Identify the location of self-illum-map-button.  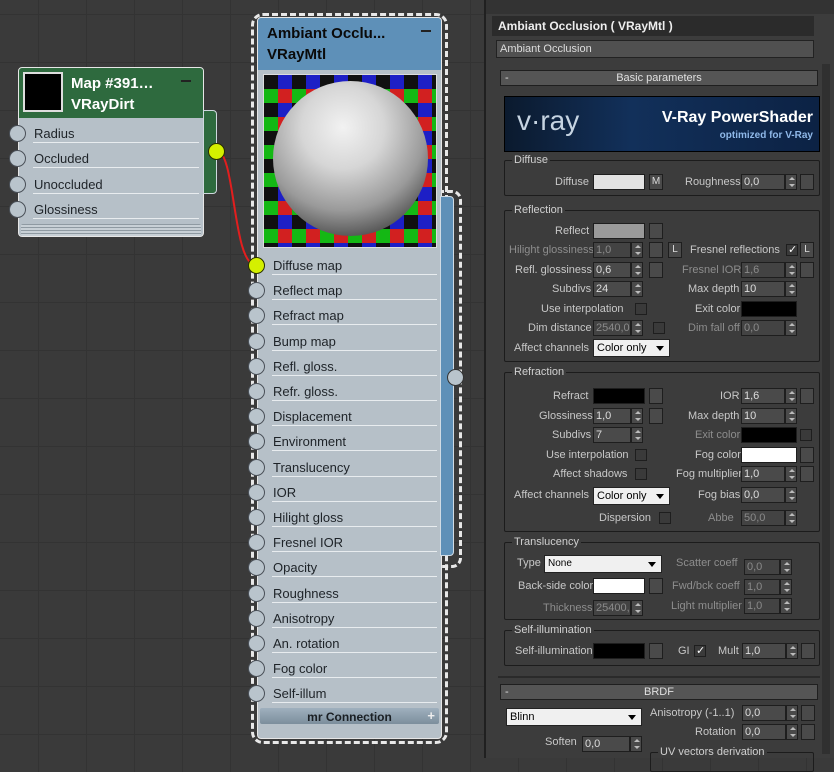
(656, 651).